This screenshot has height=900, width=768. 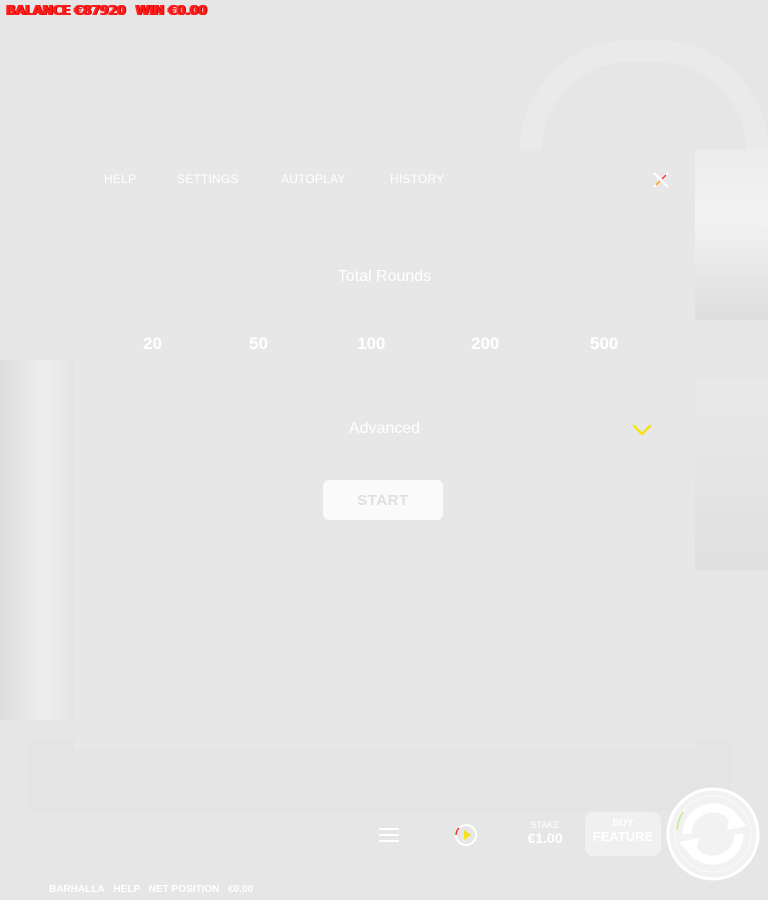 I want to click on buy-feature-button: BUY FEATURE, so click(x=623, y=834).